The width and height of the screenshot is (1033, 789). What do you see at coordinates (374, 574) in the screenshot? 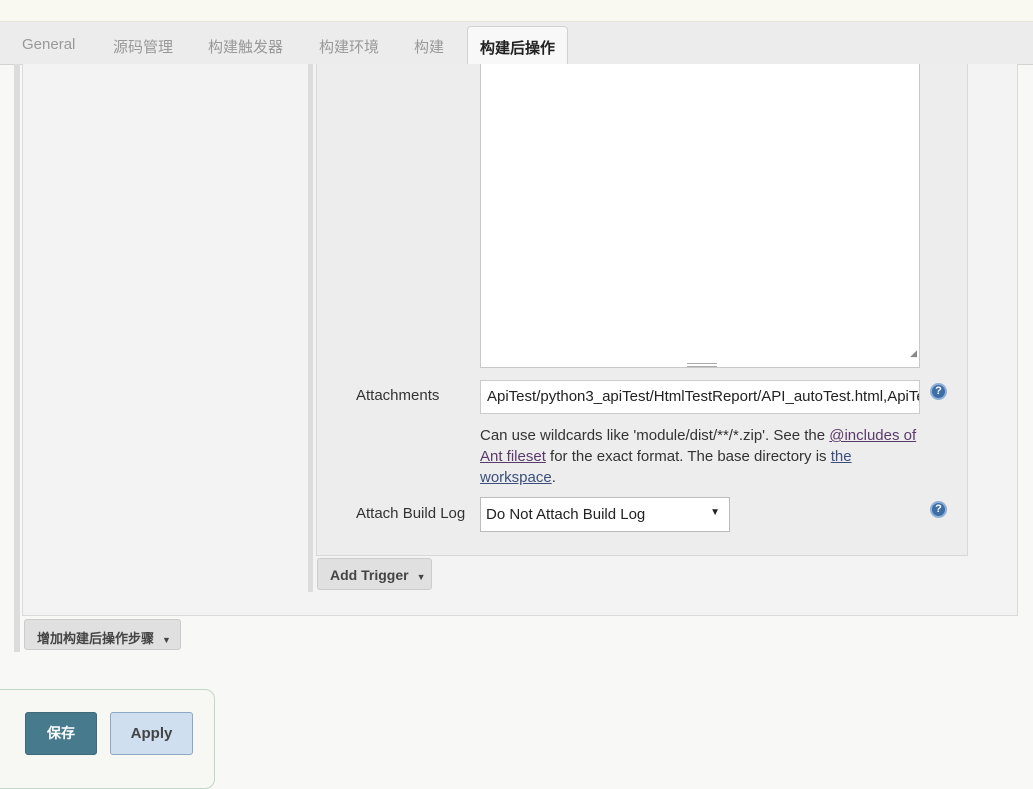
I see `add-trigger-button: Add Trigger ▼` at bounding box center [374, 574].